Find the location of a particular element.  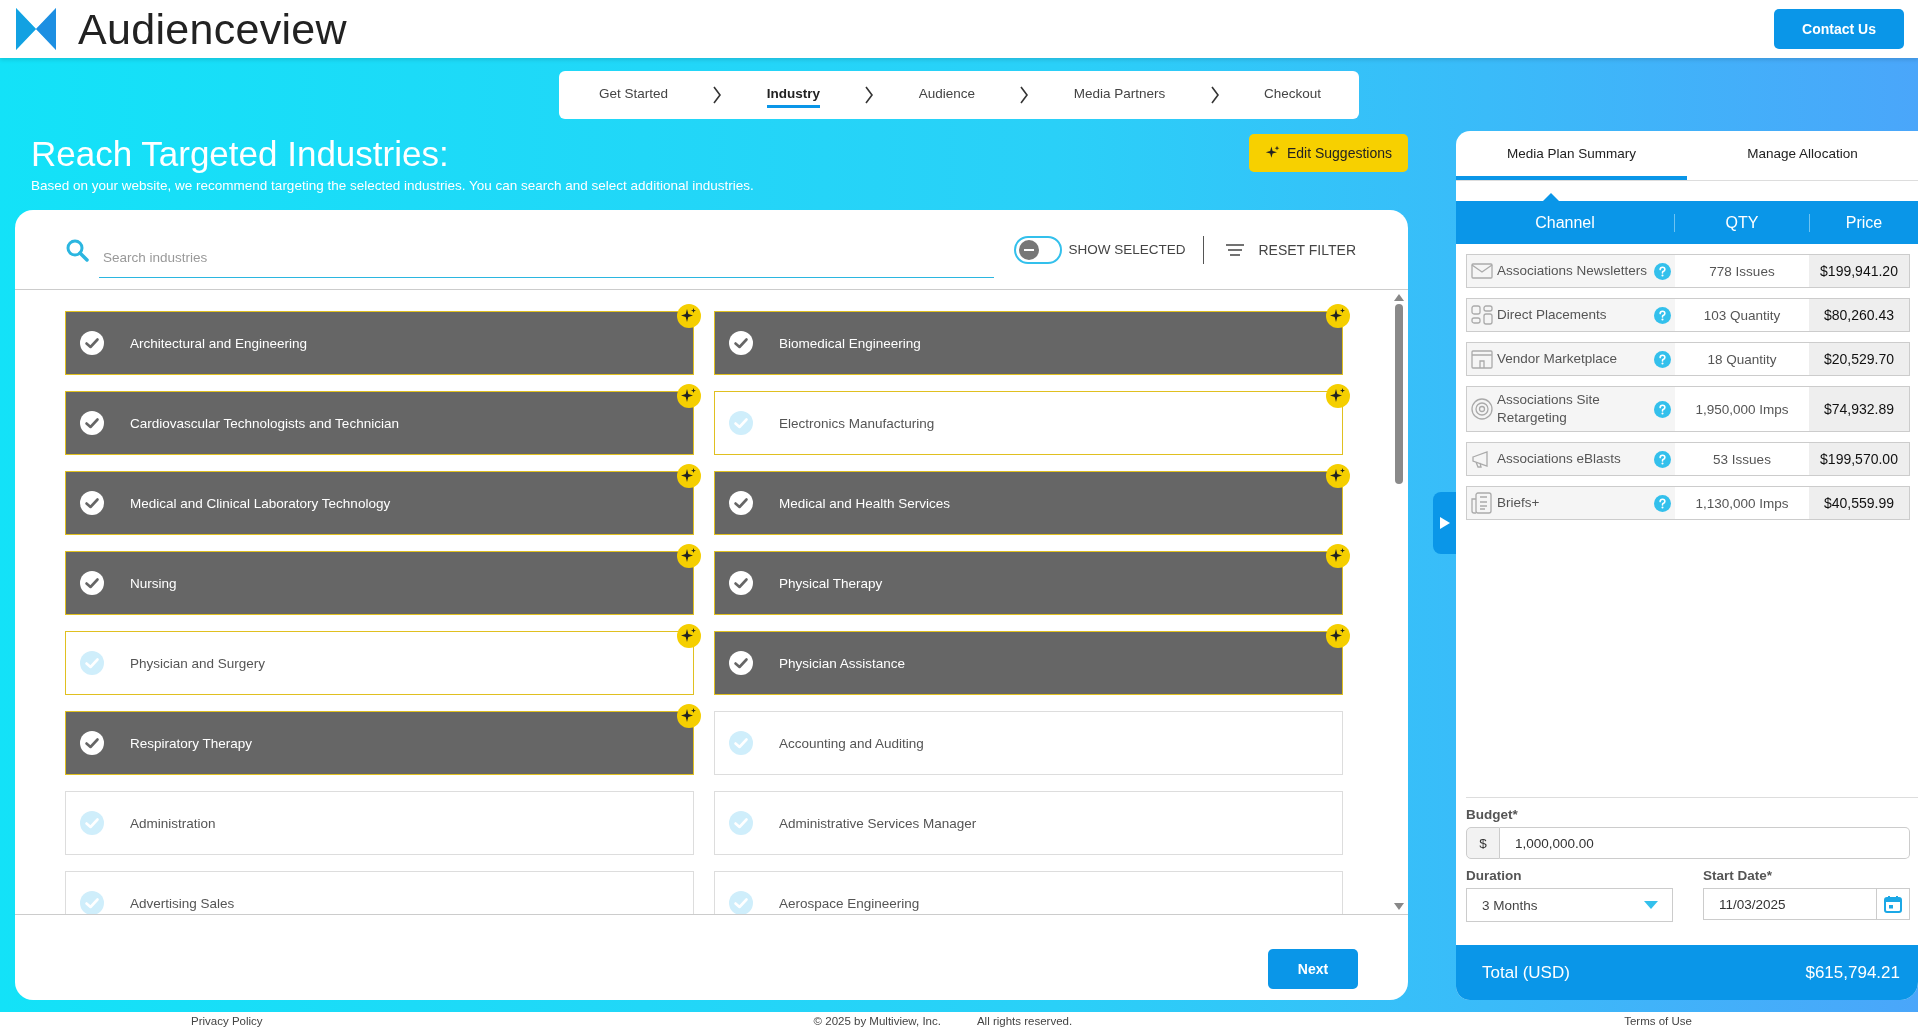

channel-name: Vendor Marketplace is located at coordinates (1558, 358).